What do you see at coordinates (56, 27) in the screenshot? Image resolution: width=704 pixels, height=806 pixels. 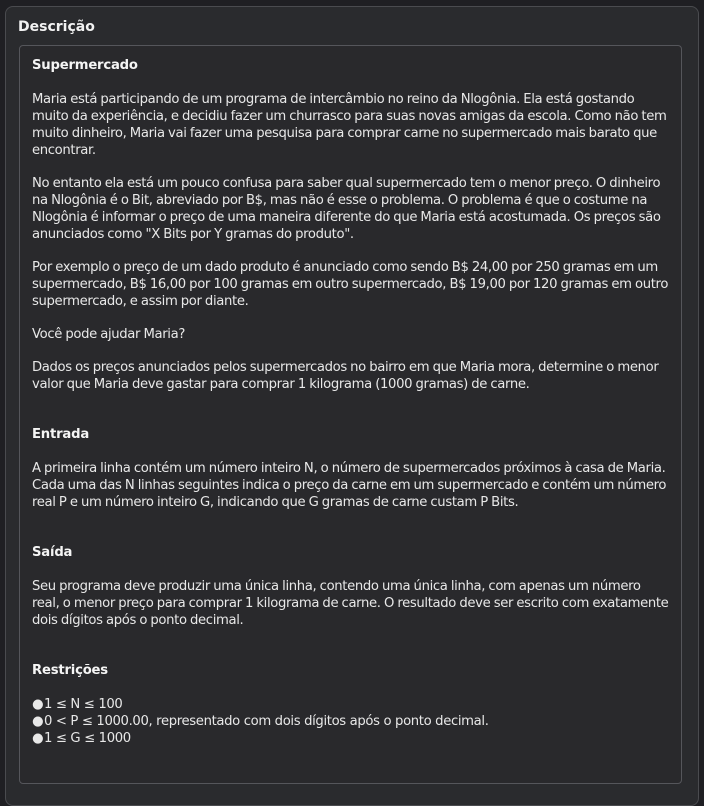 I see `panel-heading: Descrição` at bounding box center [56, 27].